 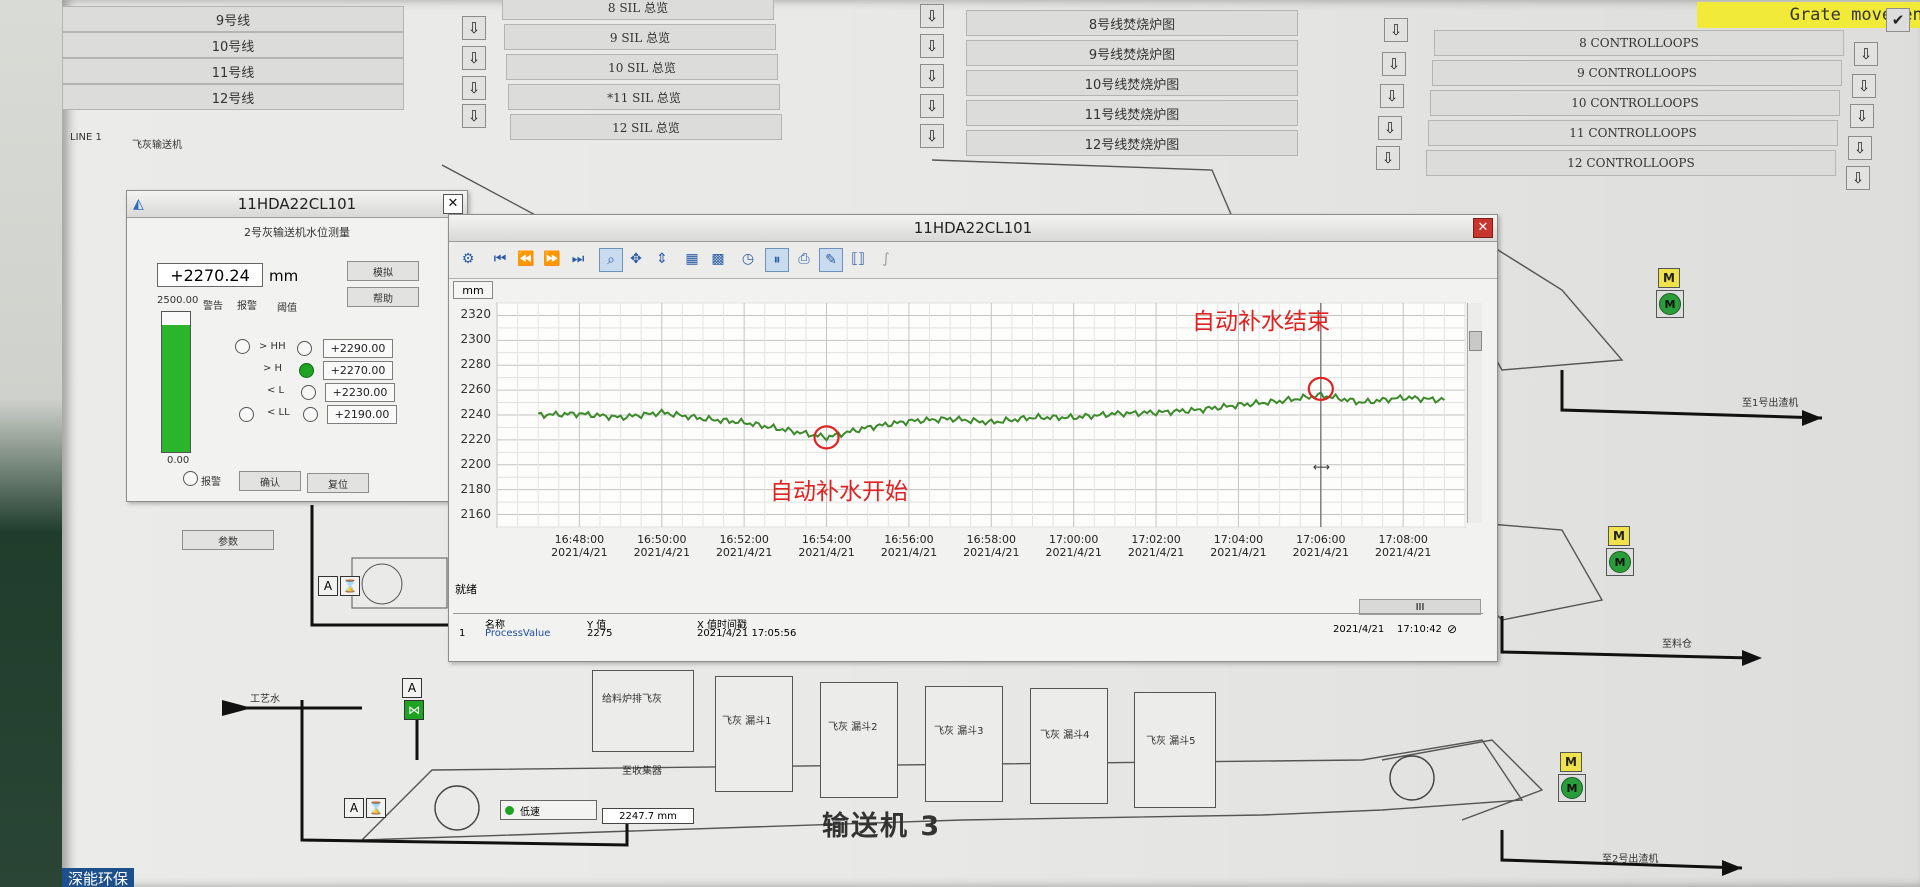 I want to click on level-unit: mm, so click(x=284, y=276).